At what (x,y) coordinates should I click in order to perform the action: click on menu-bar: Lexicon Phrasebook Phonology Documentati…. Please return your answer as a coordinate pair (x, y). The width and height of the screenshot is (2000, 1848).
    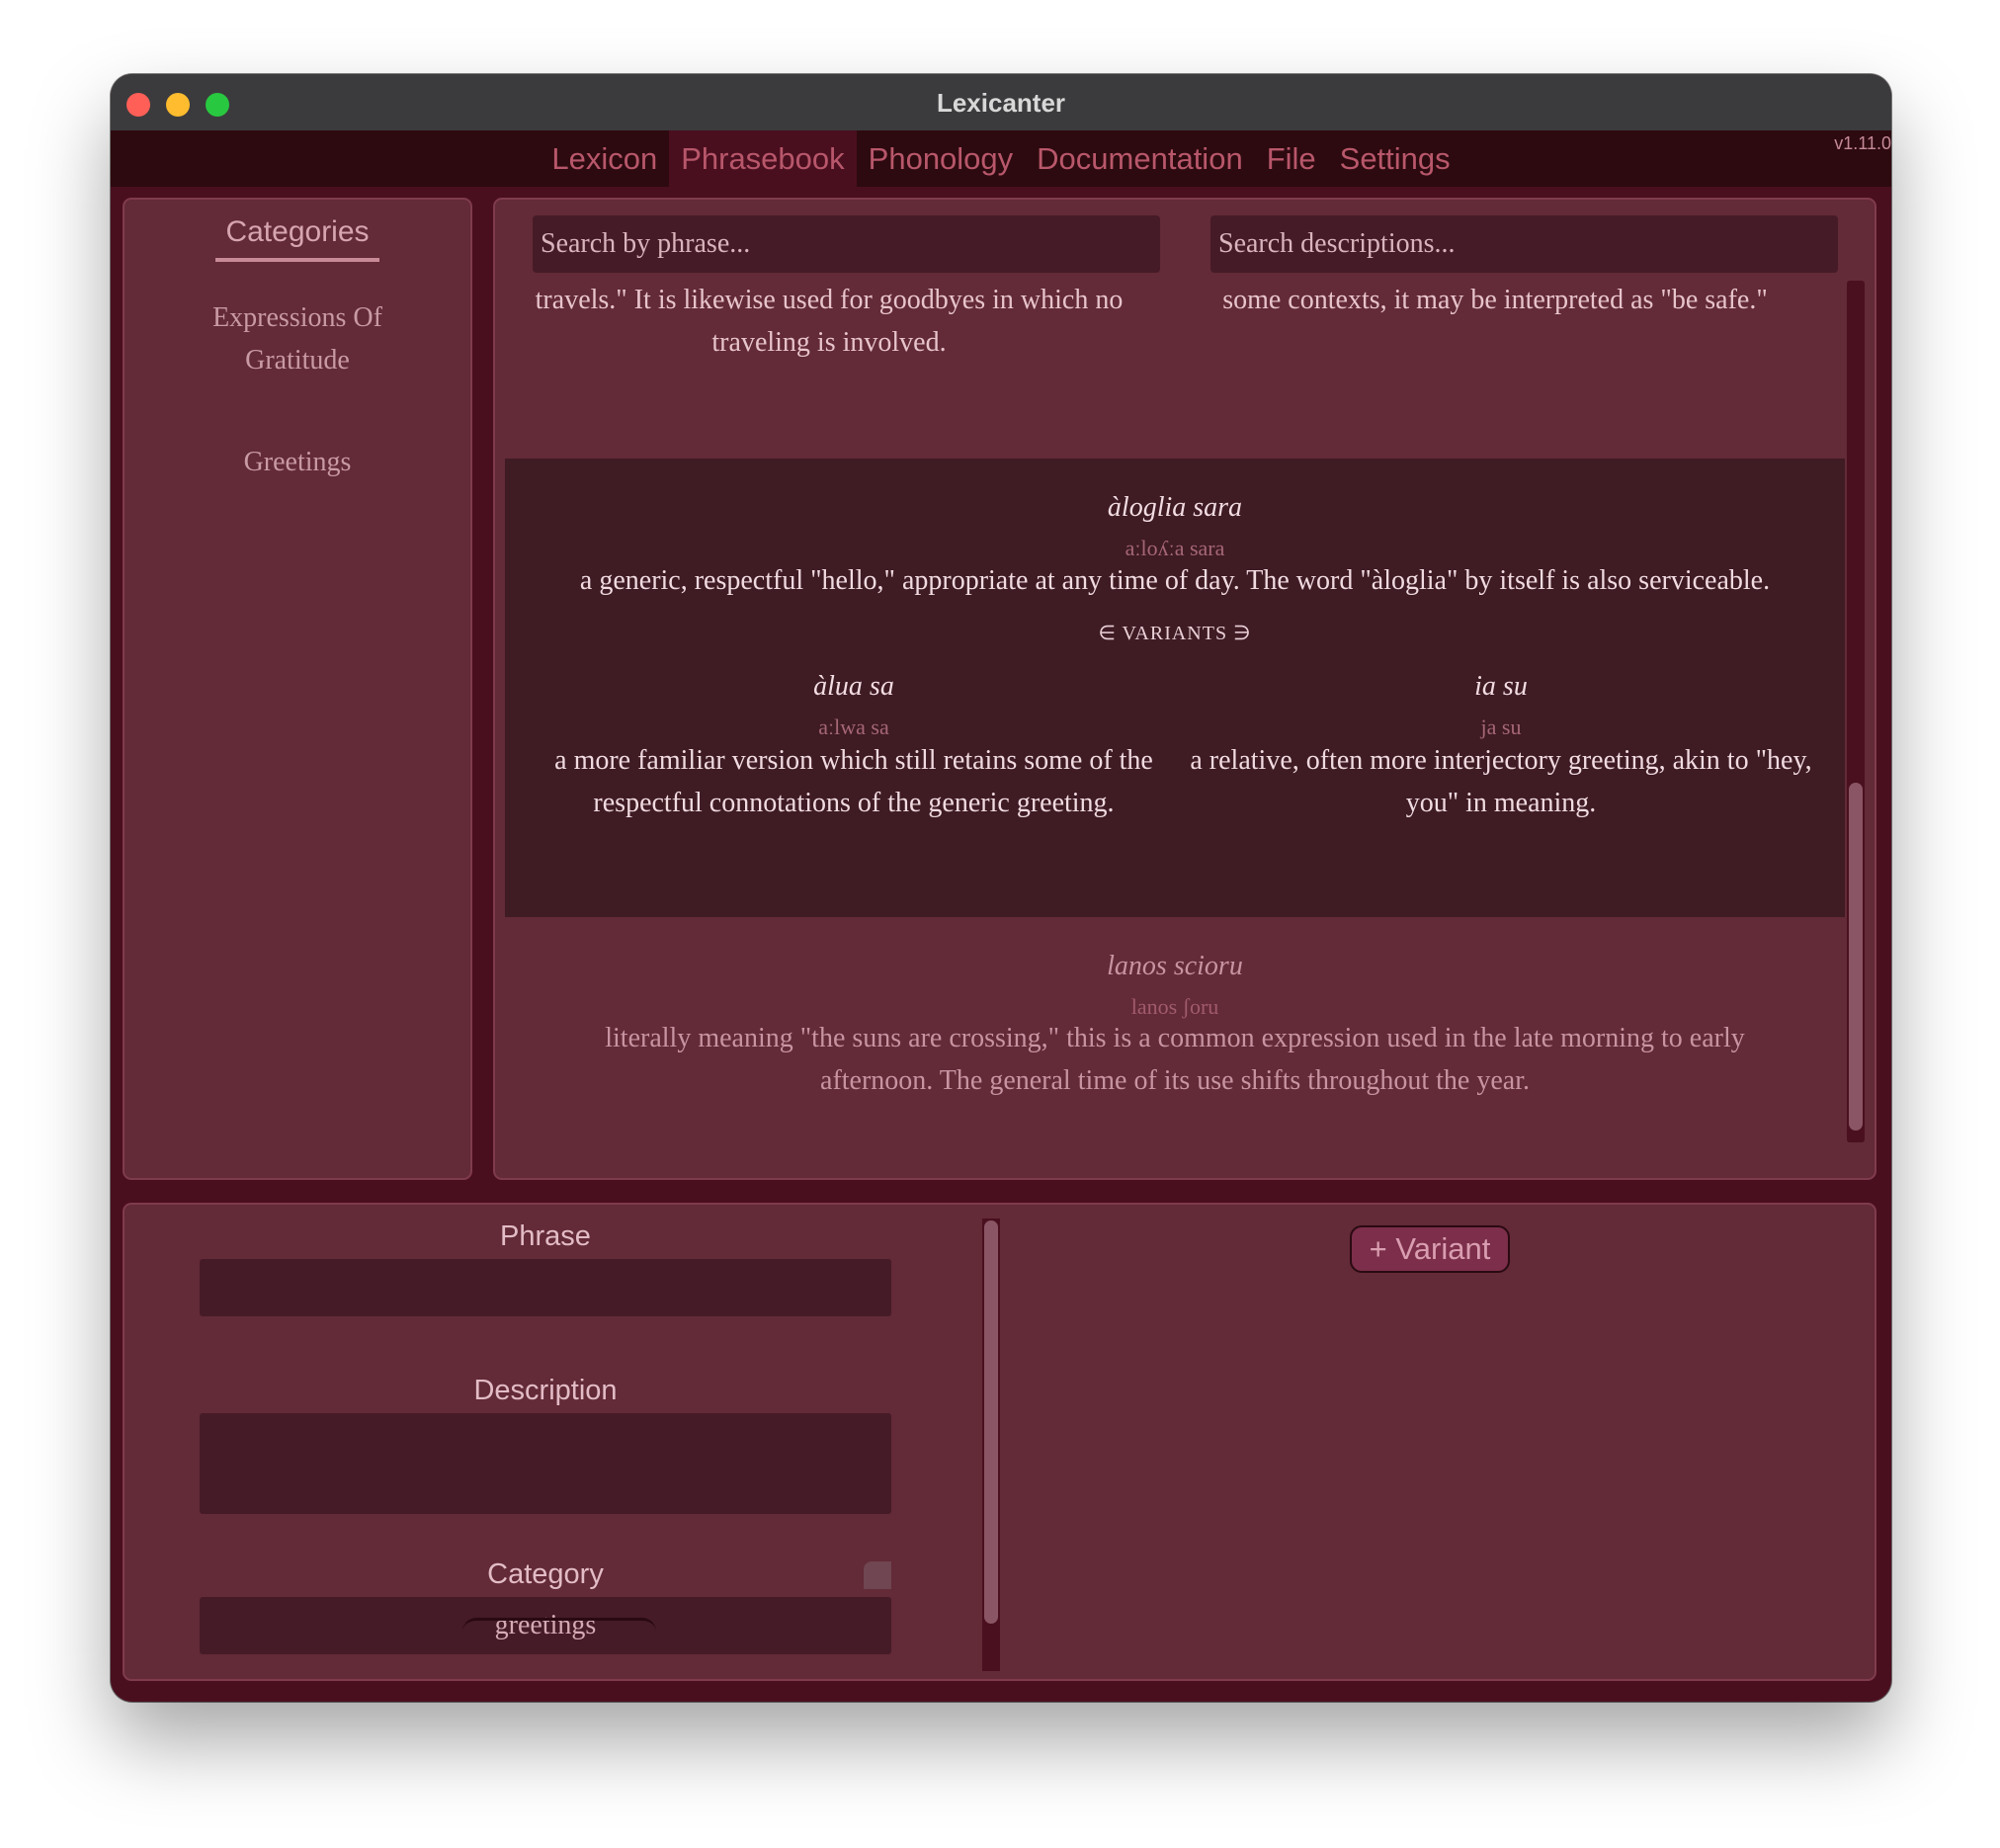
    Looking at the image, I should click on (1001, 158).